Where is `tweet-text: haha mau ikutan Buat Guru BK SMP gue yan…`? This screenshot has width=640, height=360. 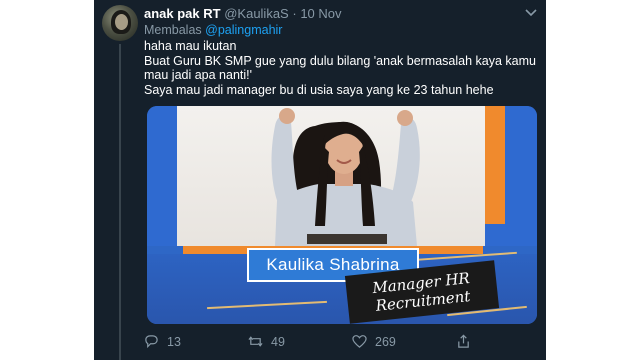 tweet-text: haha mau ikutan Buat Guru BK SMP gue yan… is located at coordinates (341, 68).